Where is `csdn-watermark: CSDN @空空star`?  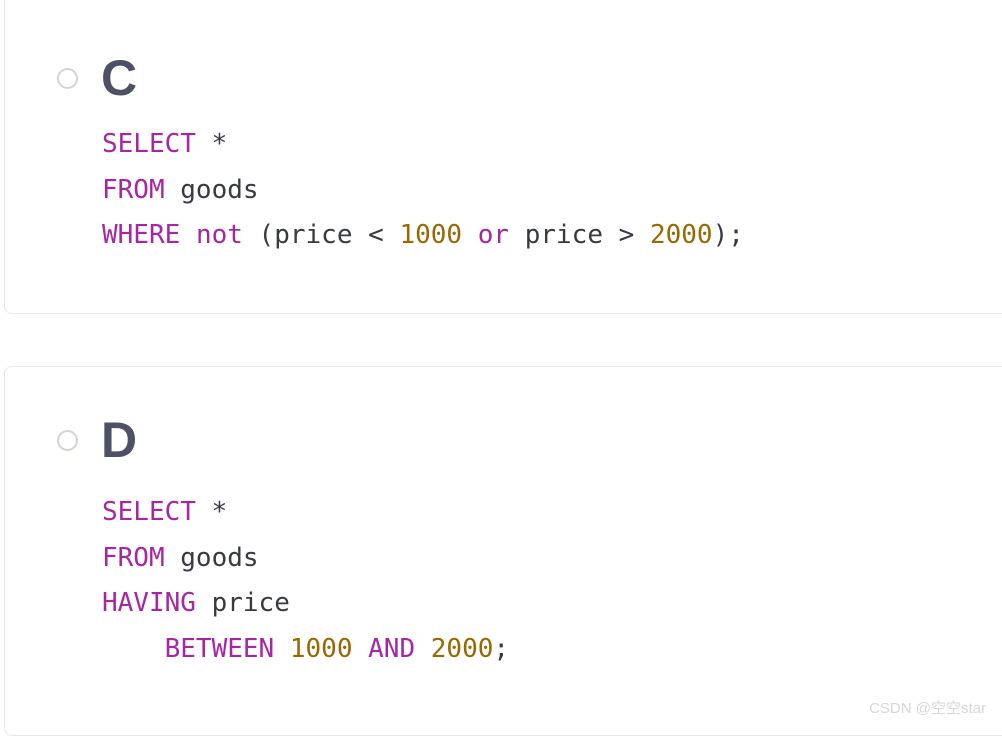
csdn-watermark: CSDN @空空star is located at coordinates (927, 708).